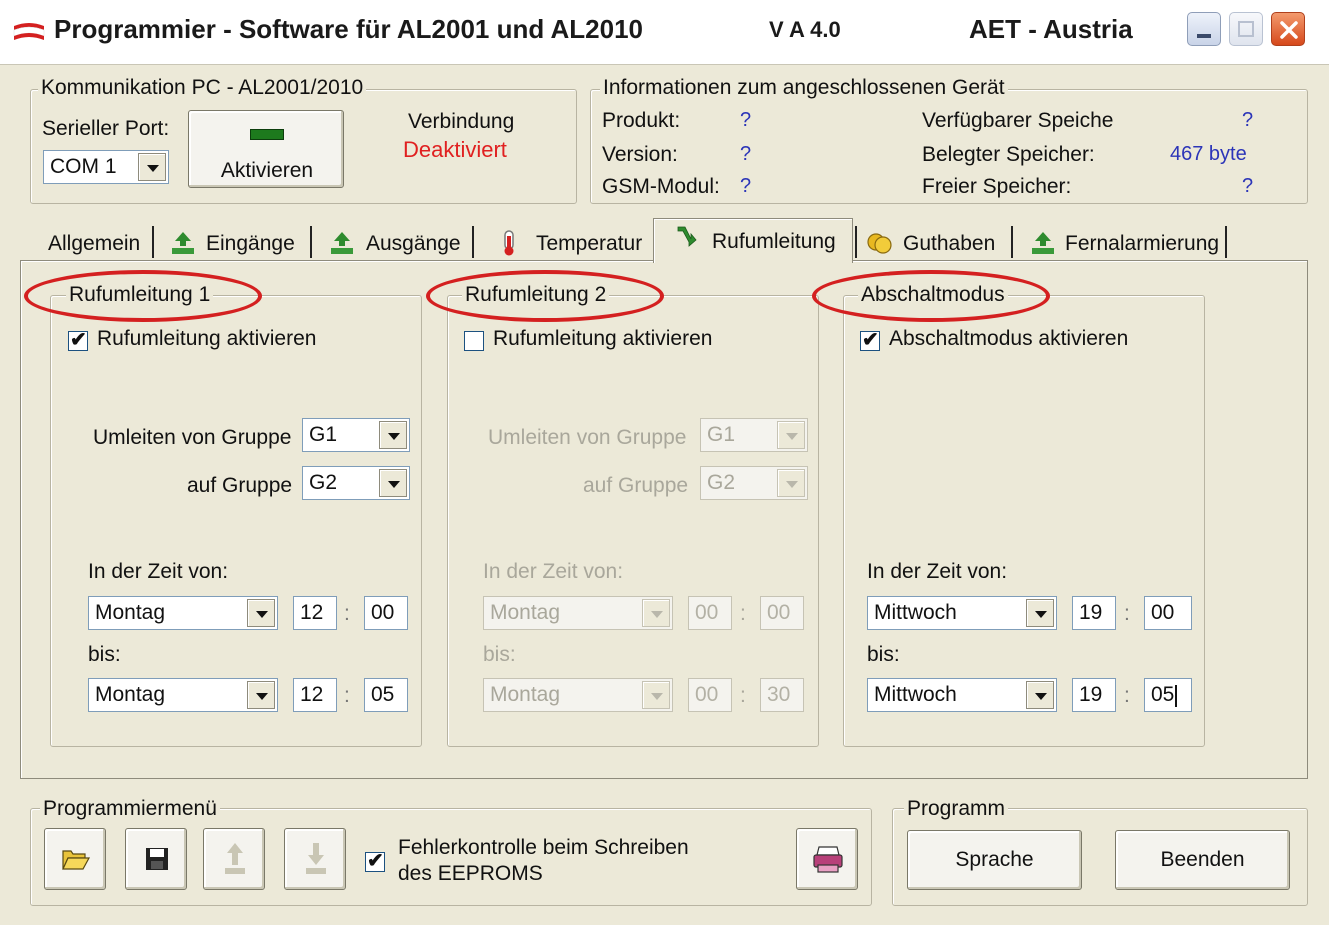 The image size is (1329, 925). What do you see at coordinates (949, 251) in the screenshot?
I see `tab-guthaben: Guthaben` at bounding box center [949, 251].